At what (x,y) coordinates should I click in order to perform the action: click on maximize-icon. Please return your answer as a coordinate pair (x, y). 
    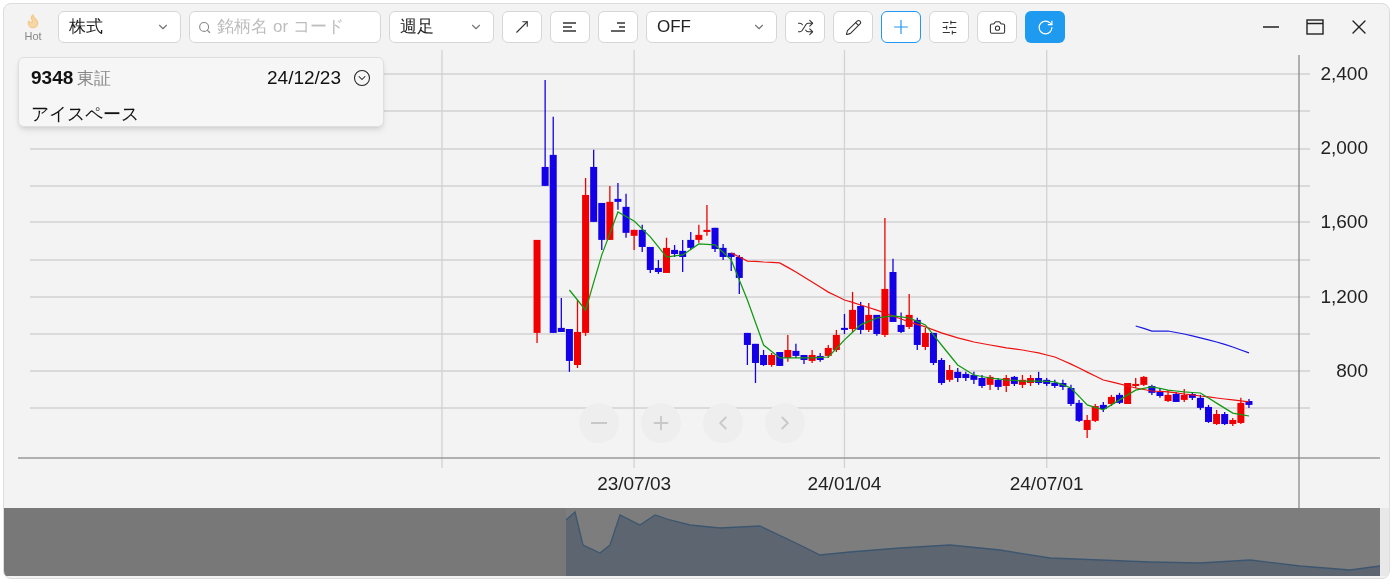
    Looking at the image, I should click on (1315, 27).